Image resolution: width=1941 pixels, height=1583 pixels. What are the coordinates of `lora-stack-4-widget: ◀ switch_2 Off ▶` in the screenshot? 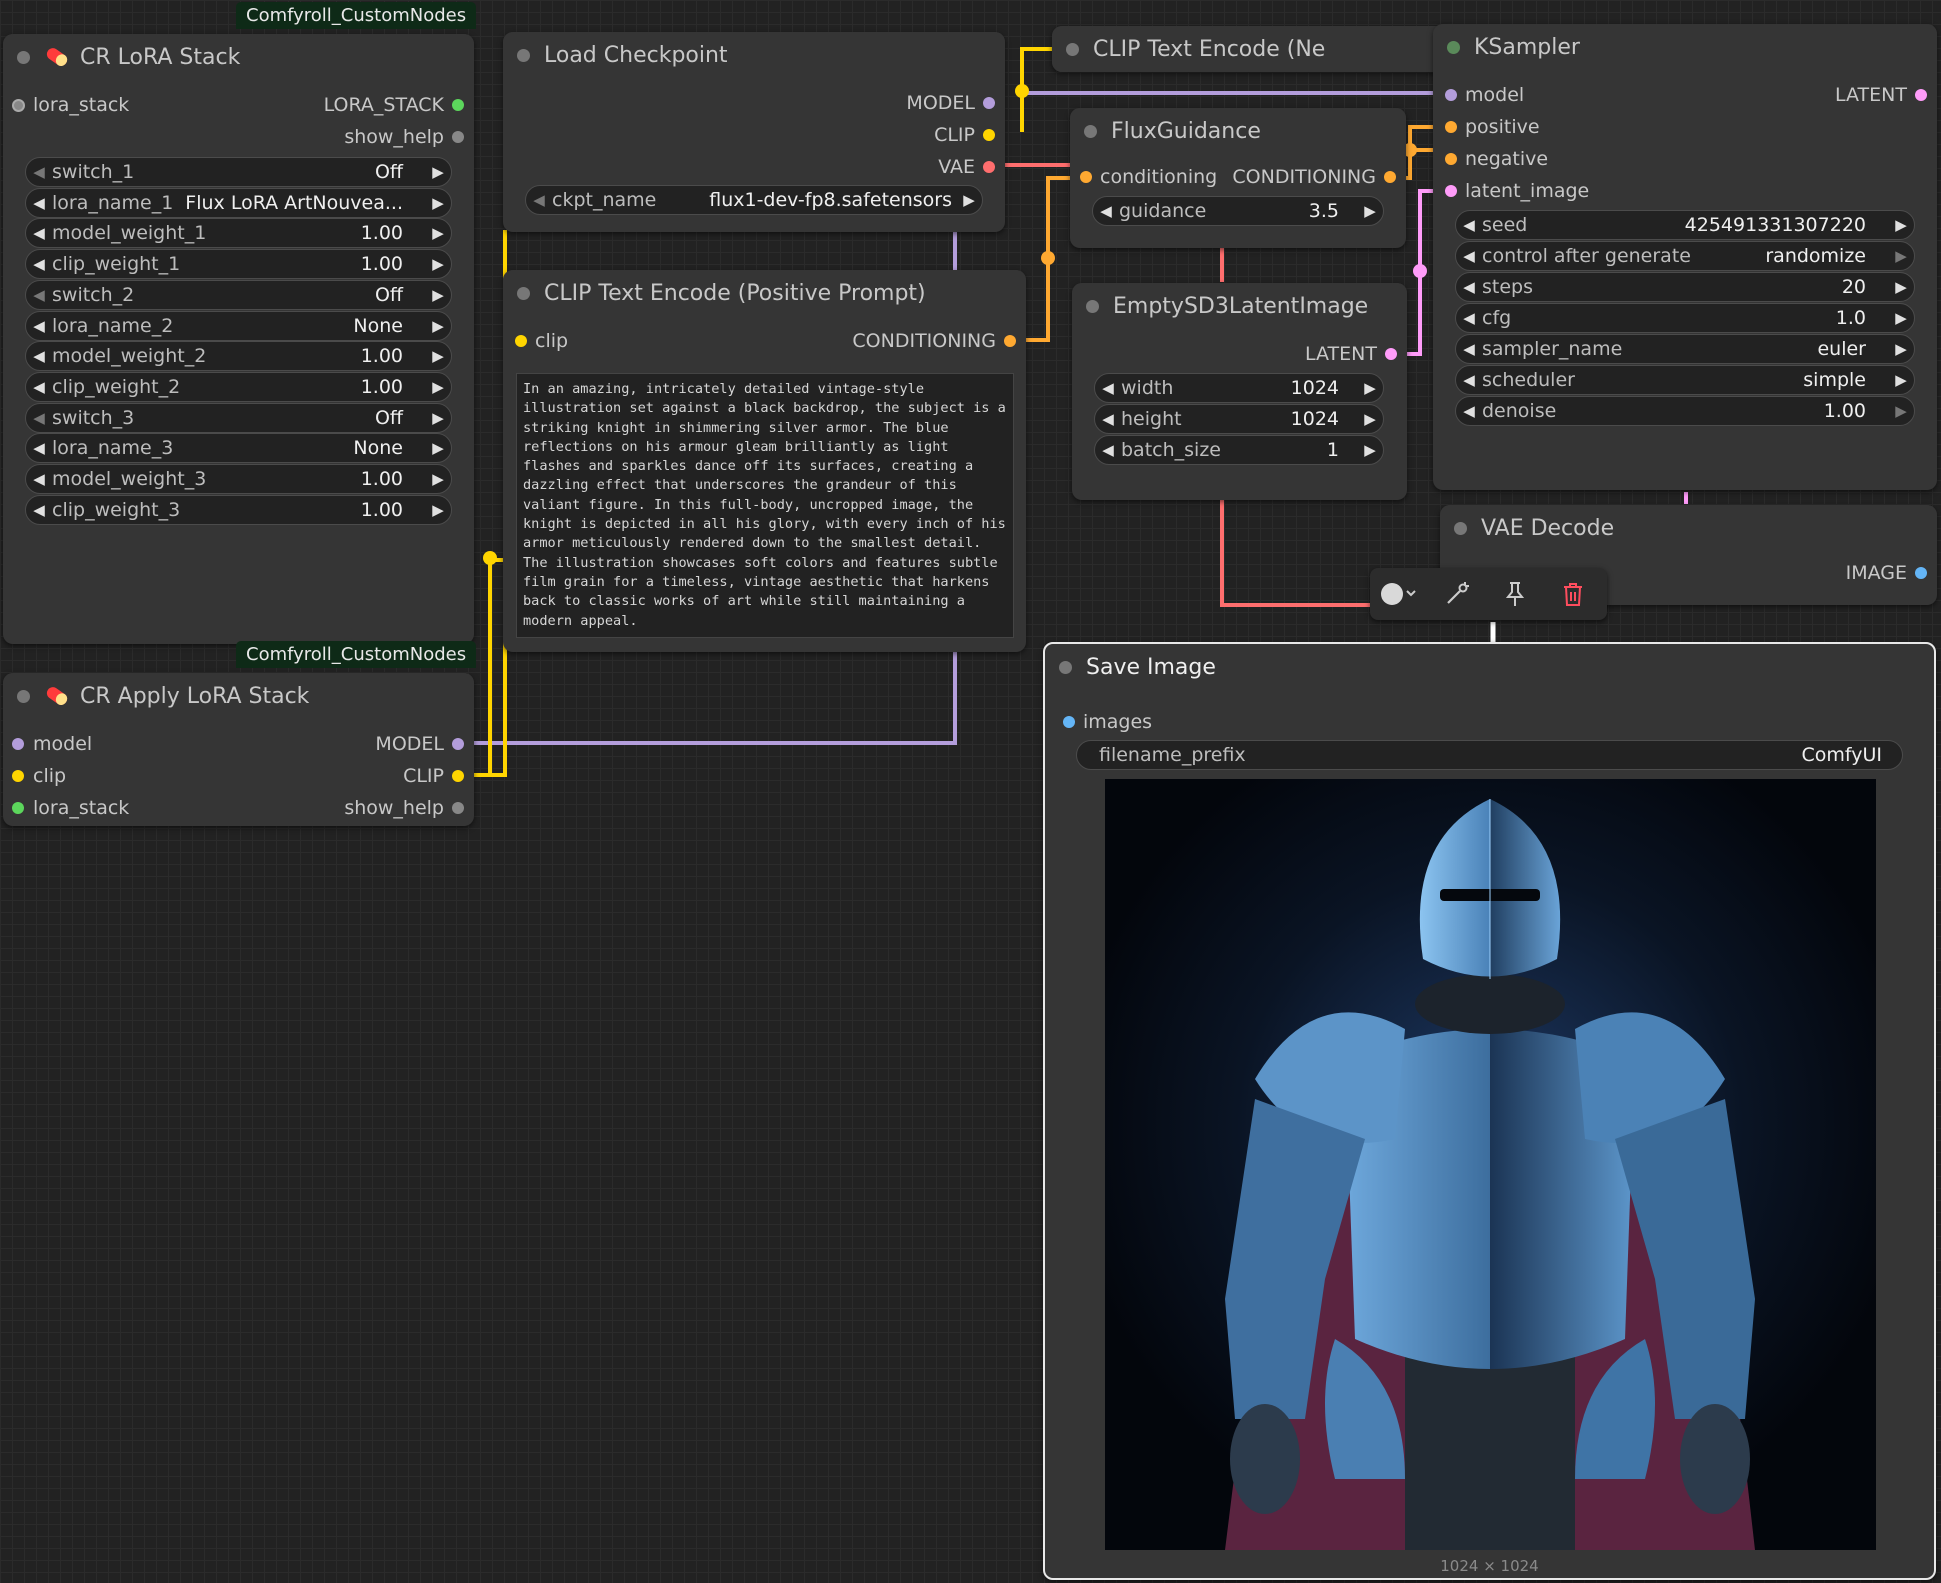 It's located at (238, 294).